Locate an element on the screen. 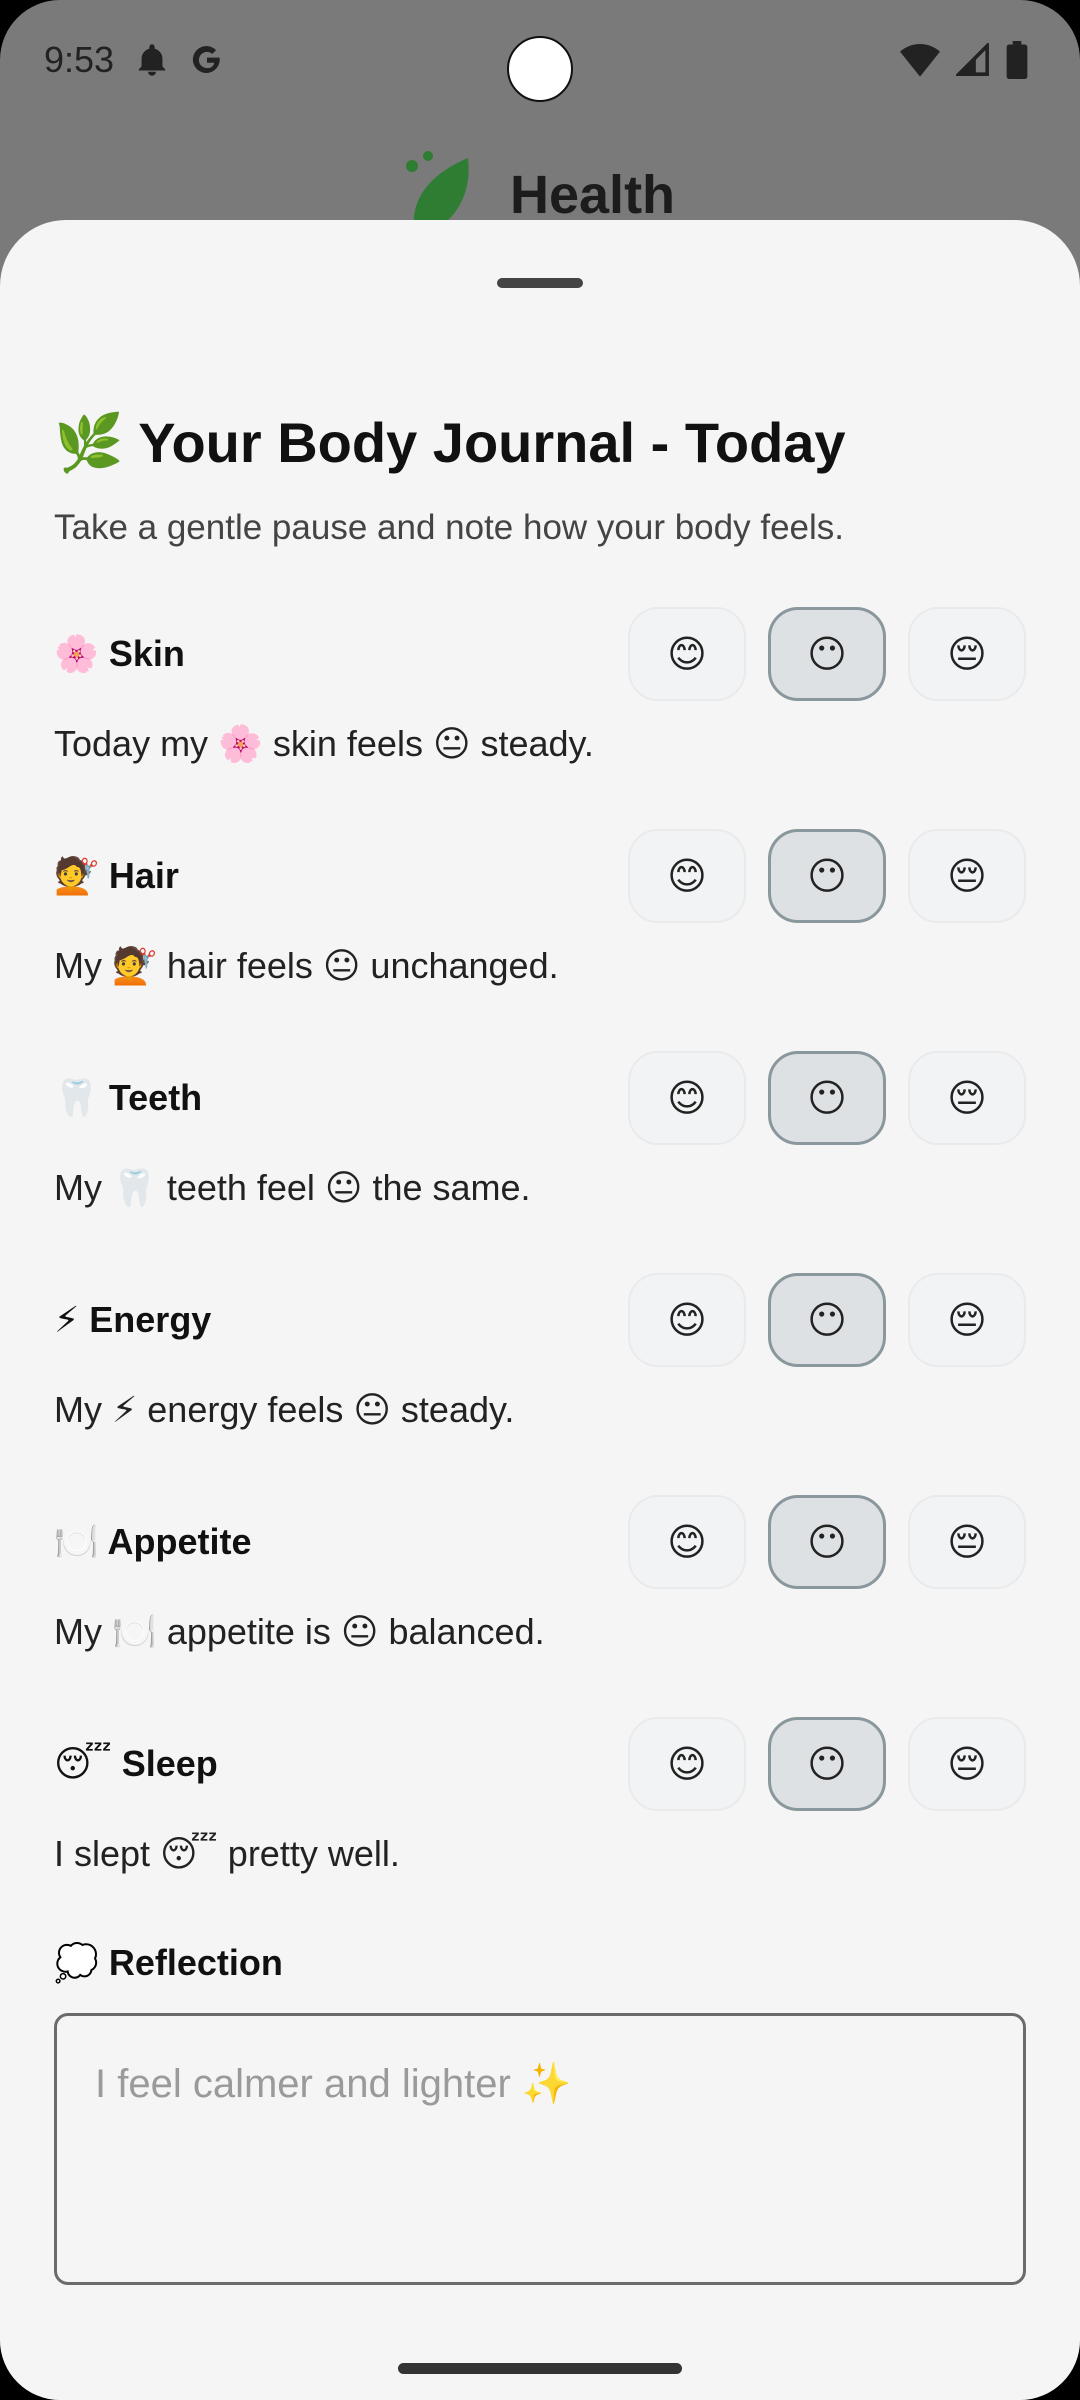  entry-sentence: My 🦷 teeth feel 😐 the same. is located at coordinates (292, 1187).